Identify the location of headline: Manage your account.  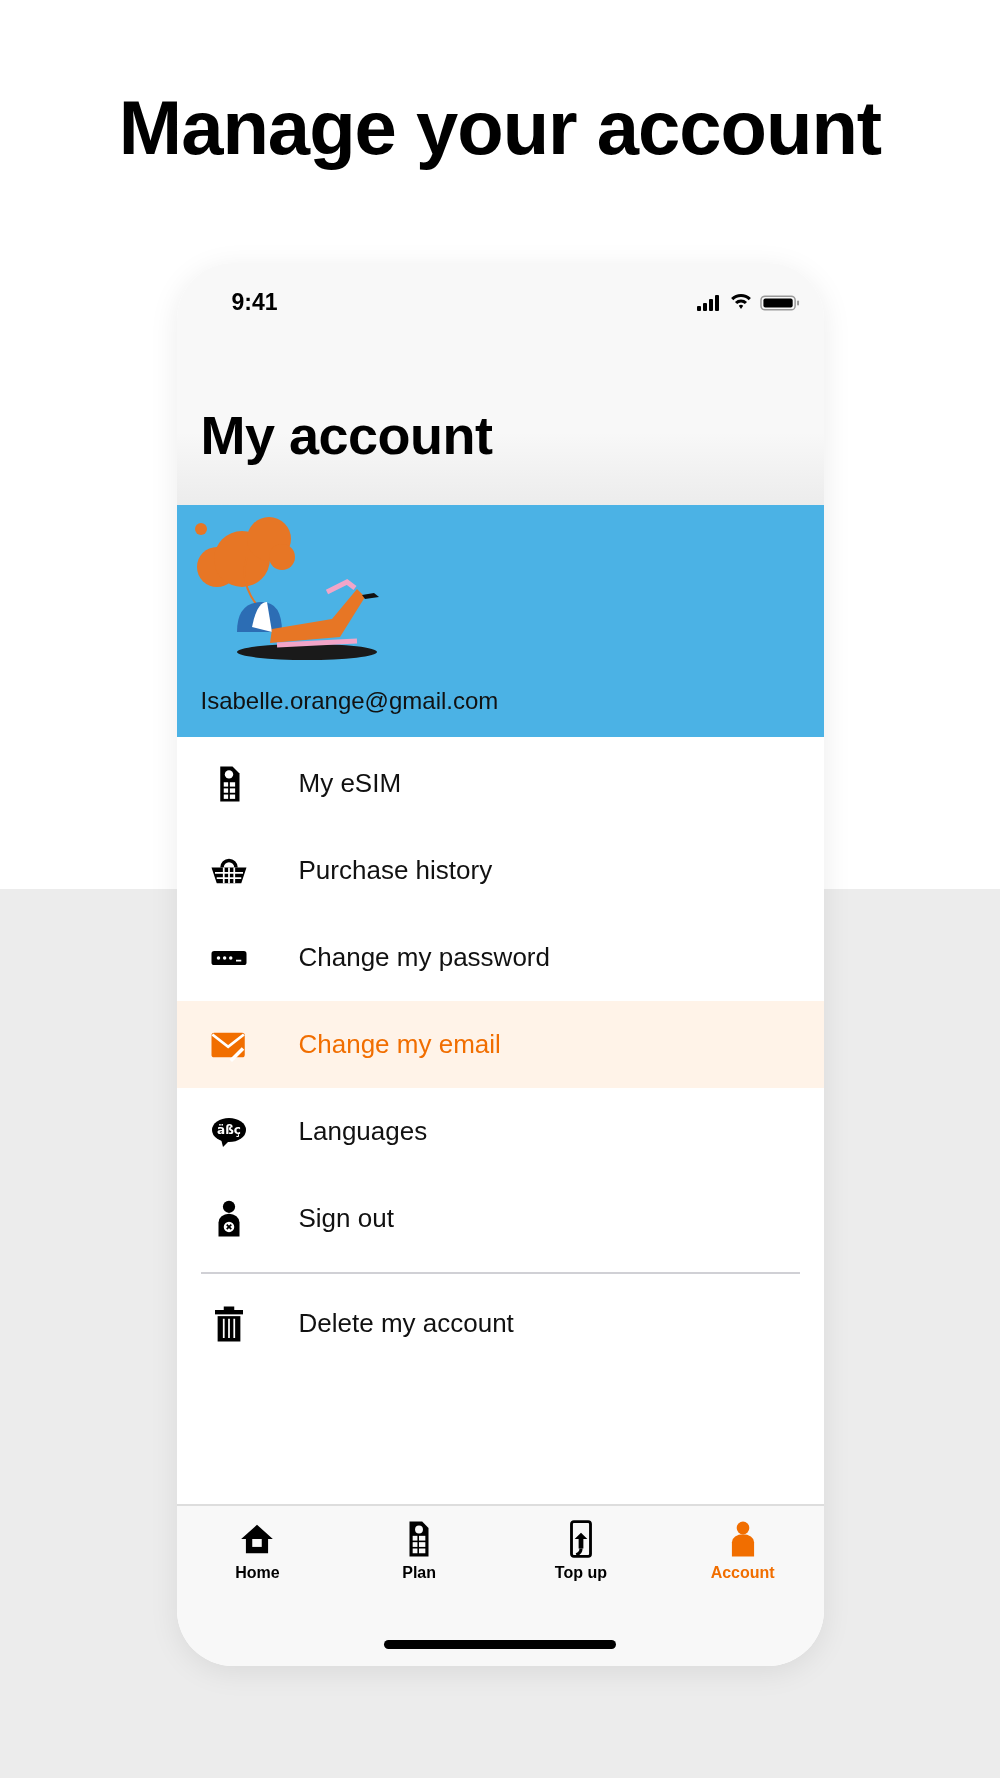
(500, 127).